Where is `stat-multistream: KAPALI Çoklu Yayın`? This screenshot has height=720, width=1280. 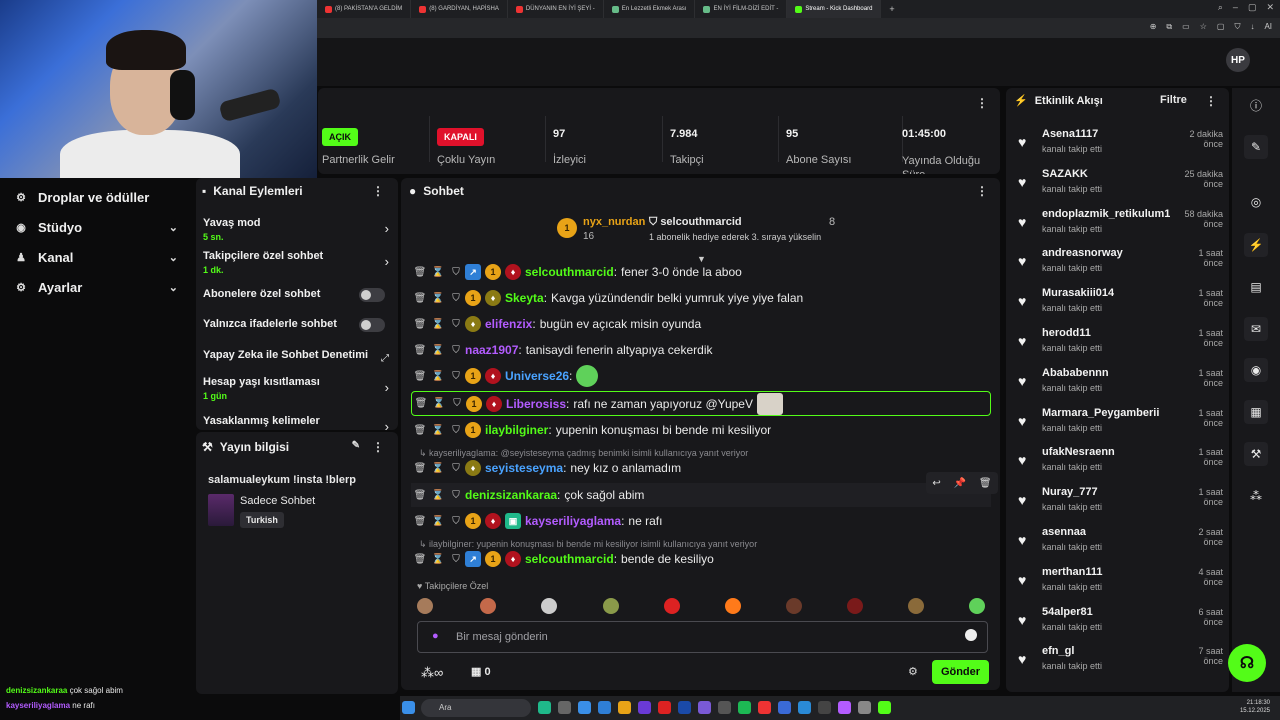 stat-multistream: KAPALI Çoklu Yayın is located at coordinates (483, 131).